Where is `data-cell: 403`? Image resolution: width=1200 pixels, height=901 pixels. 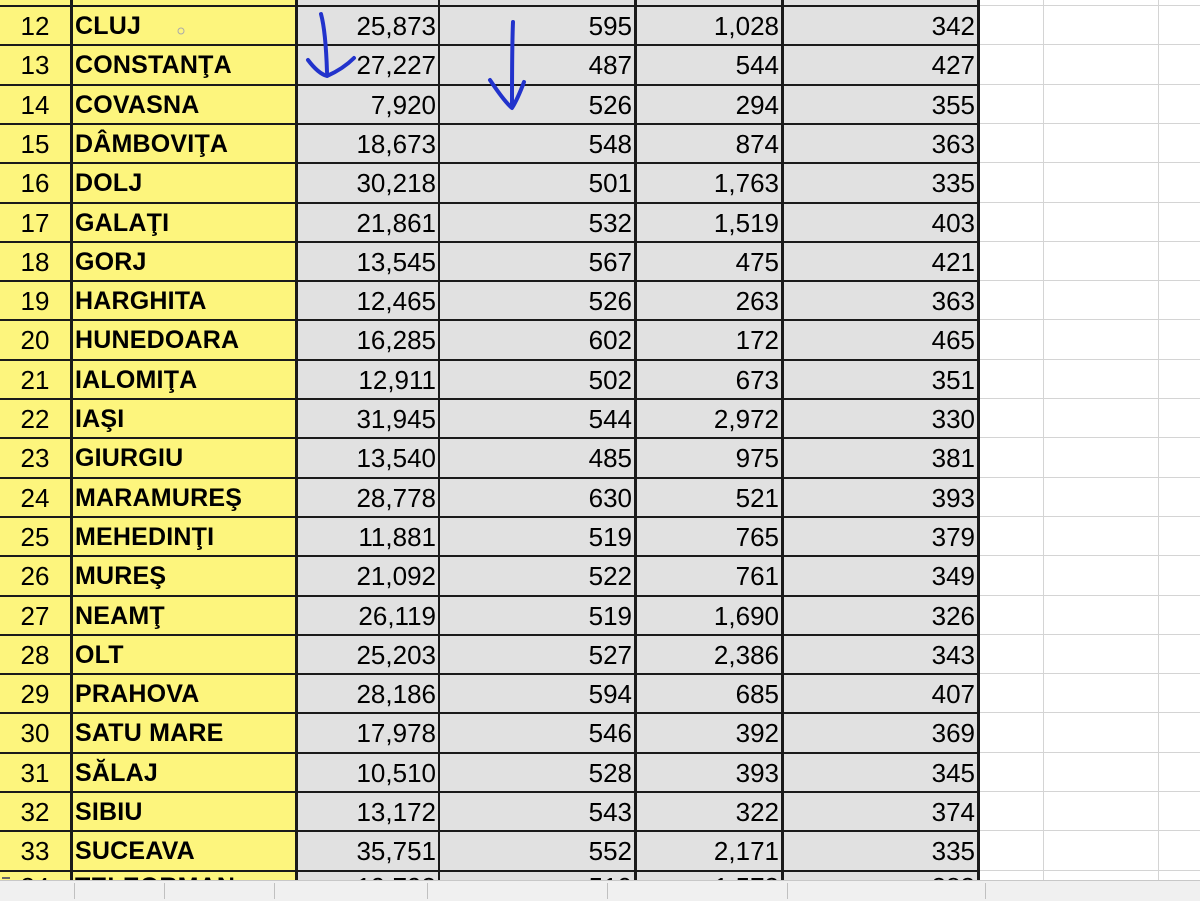 data-cell: 403 is located at coordinates (880, 223).